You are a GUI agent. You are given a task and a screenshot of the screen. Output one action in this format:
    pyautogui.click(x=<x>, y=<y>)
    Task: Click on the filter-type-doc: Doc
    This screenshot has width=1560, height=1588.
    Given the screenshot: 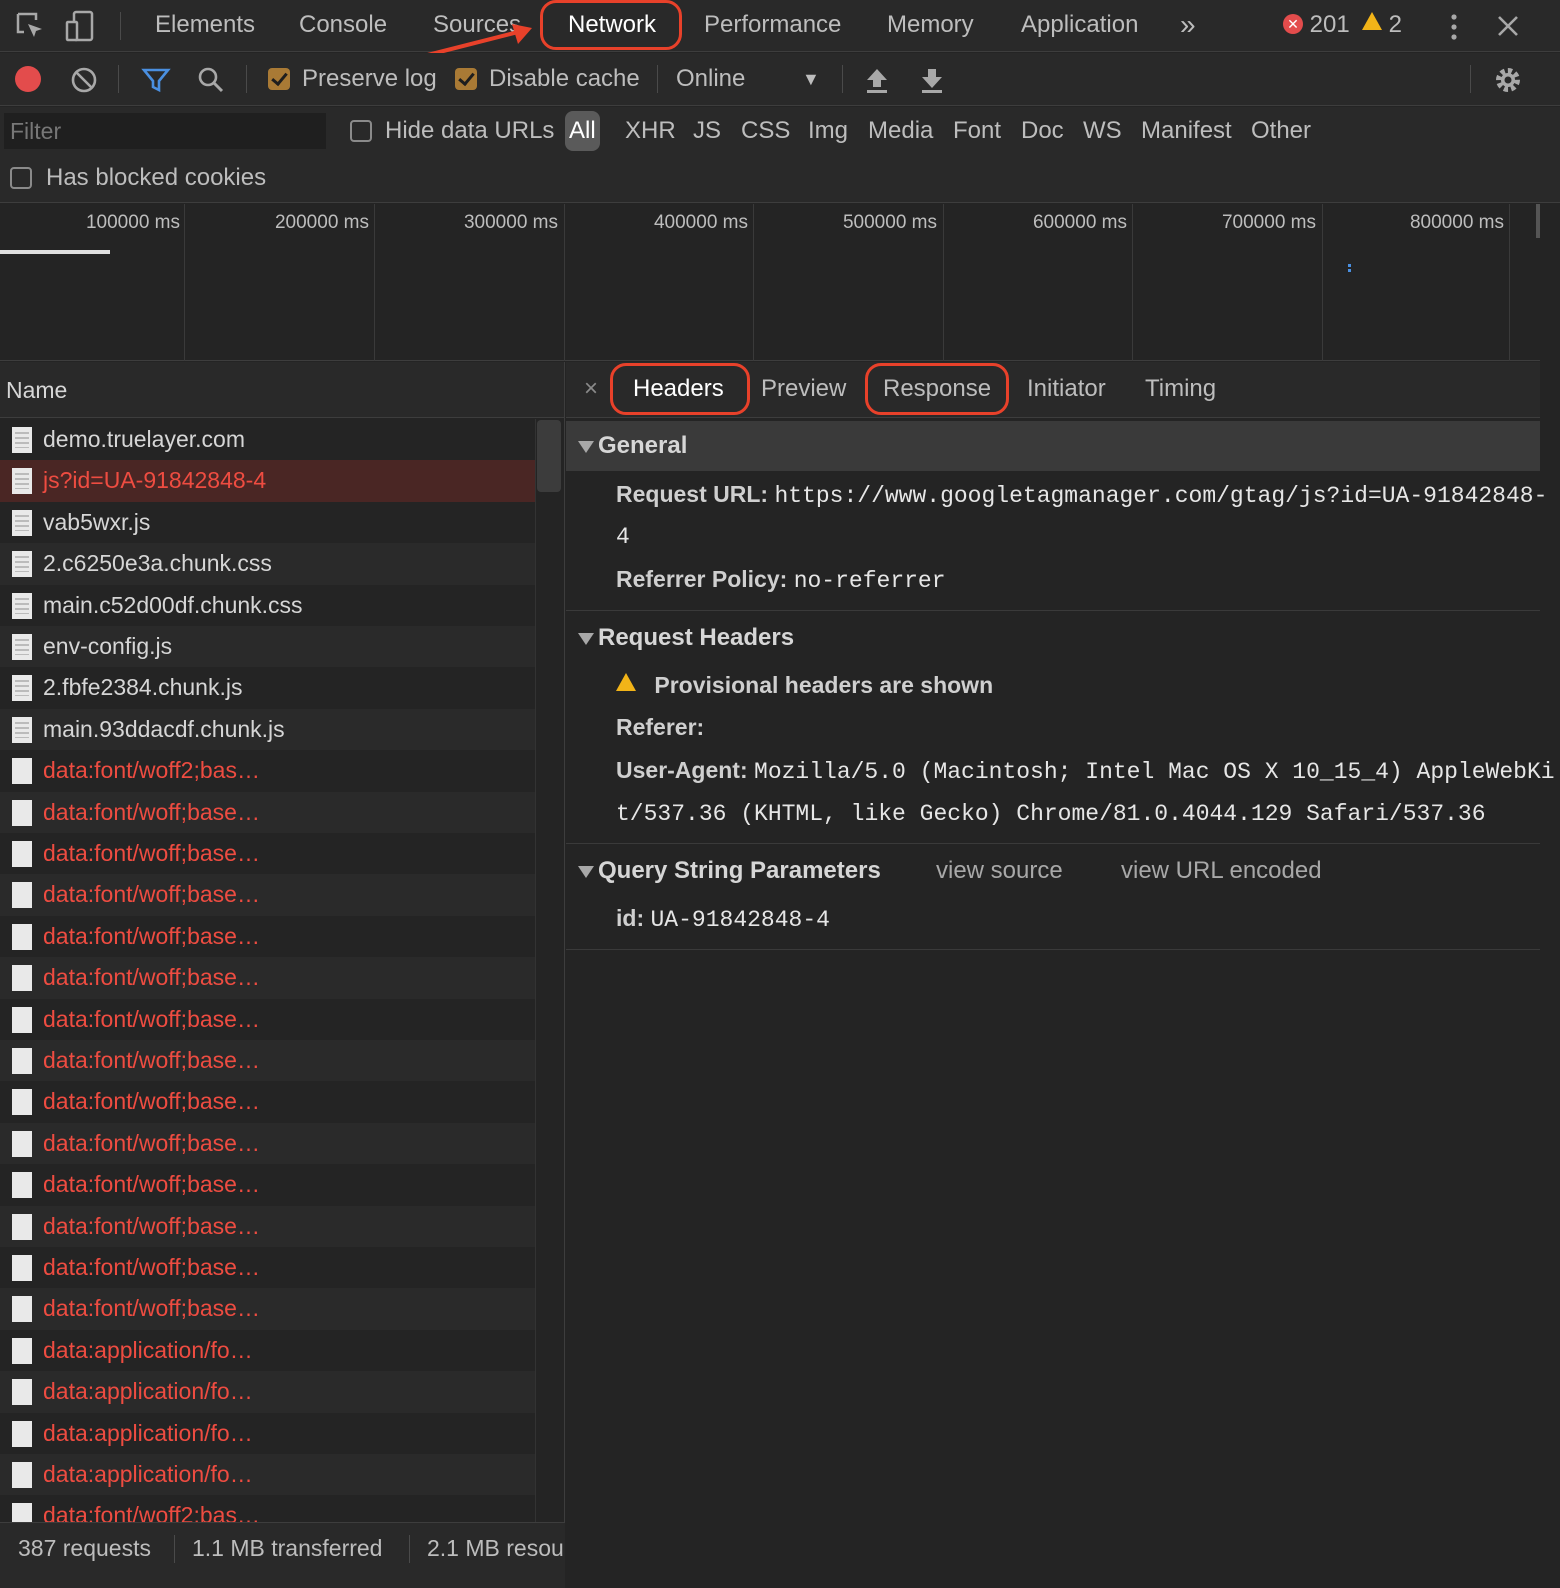 What is the action you would take?
    pyautogui.click(x=1042, y=131)
    